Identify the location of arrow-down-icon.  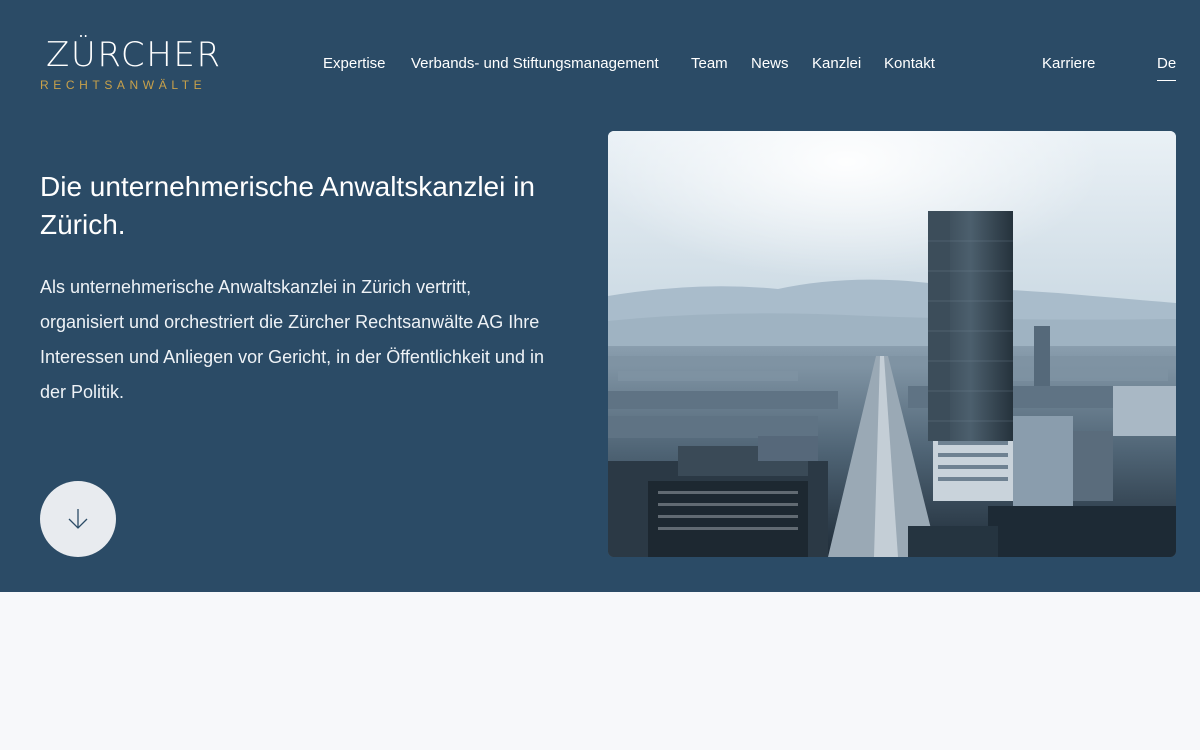
(78, 519).